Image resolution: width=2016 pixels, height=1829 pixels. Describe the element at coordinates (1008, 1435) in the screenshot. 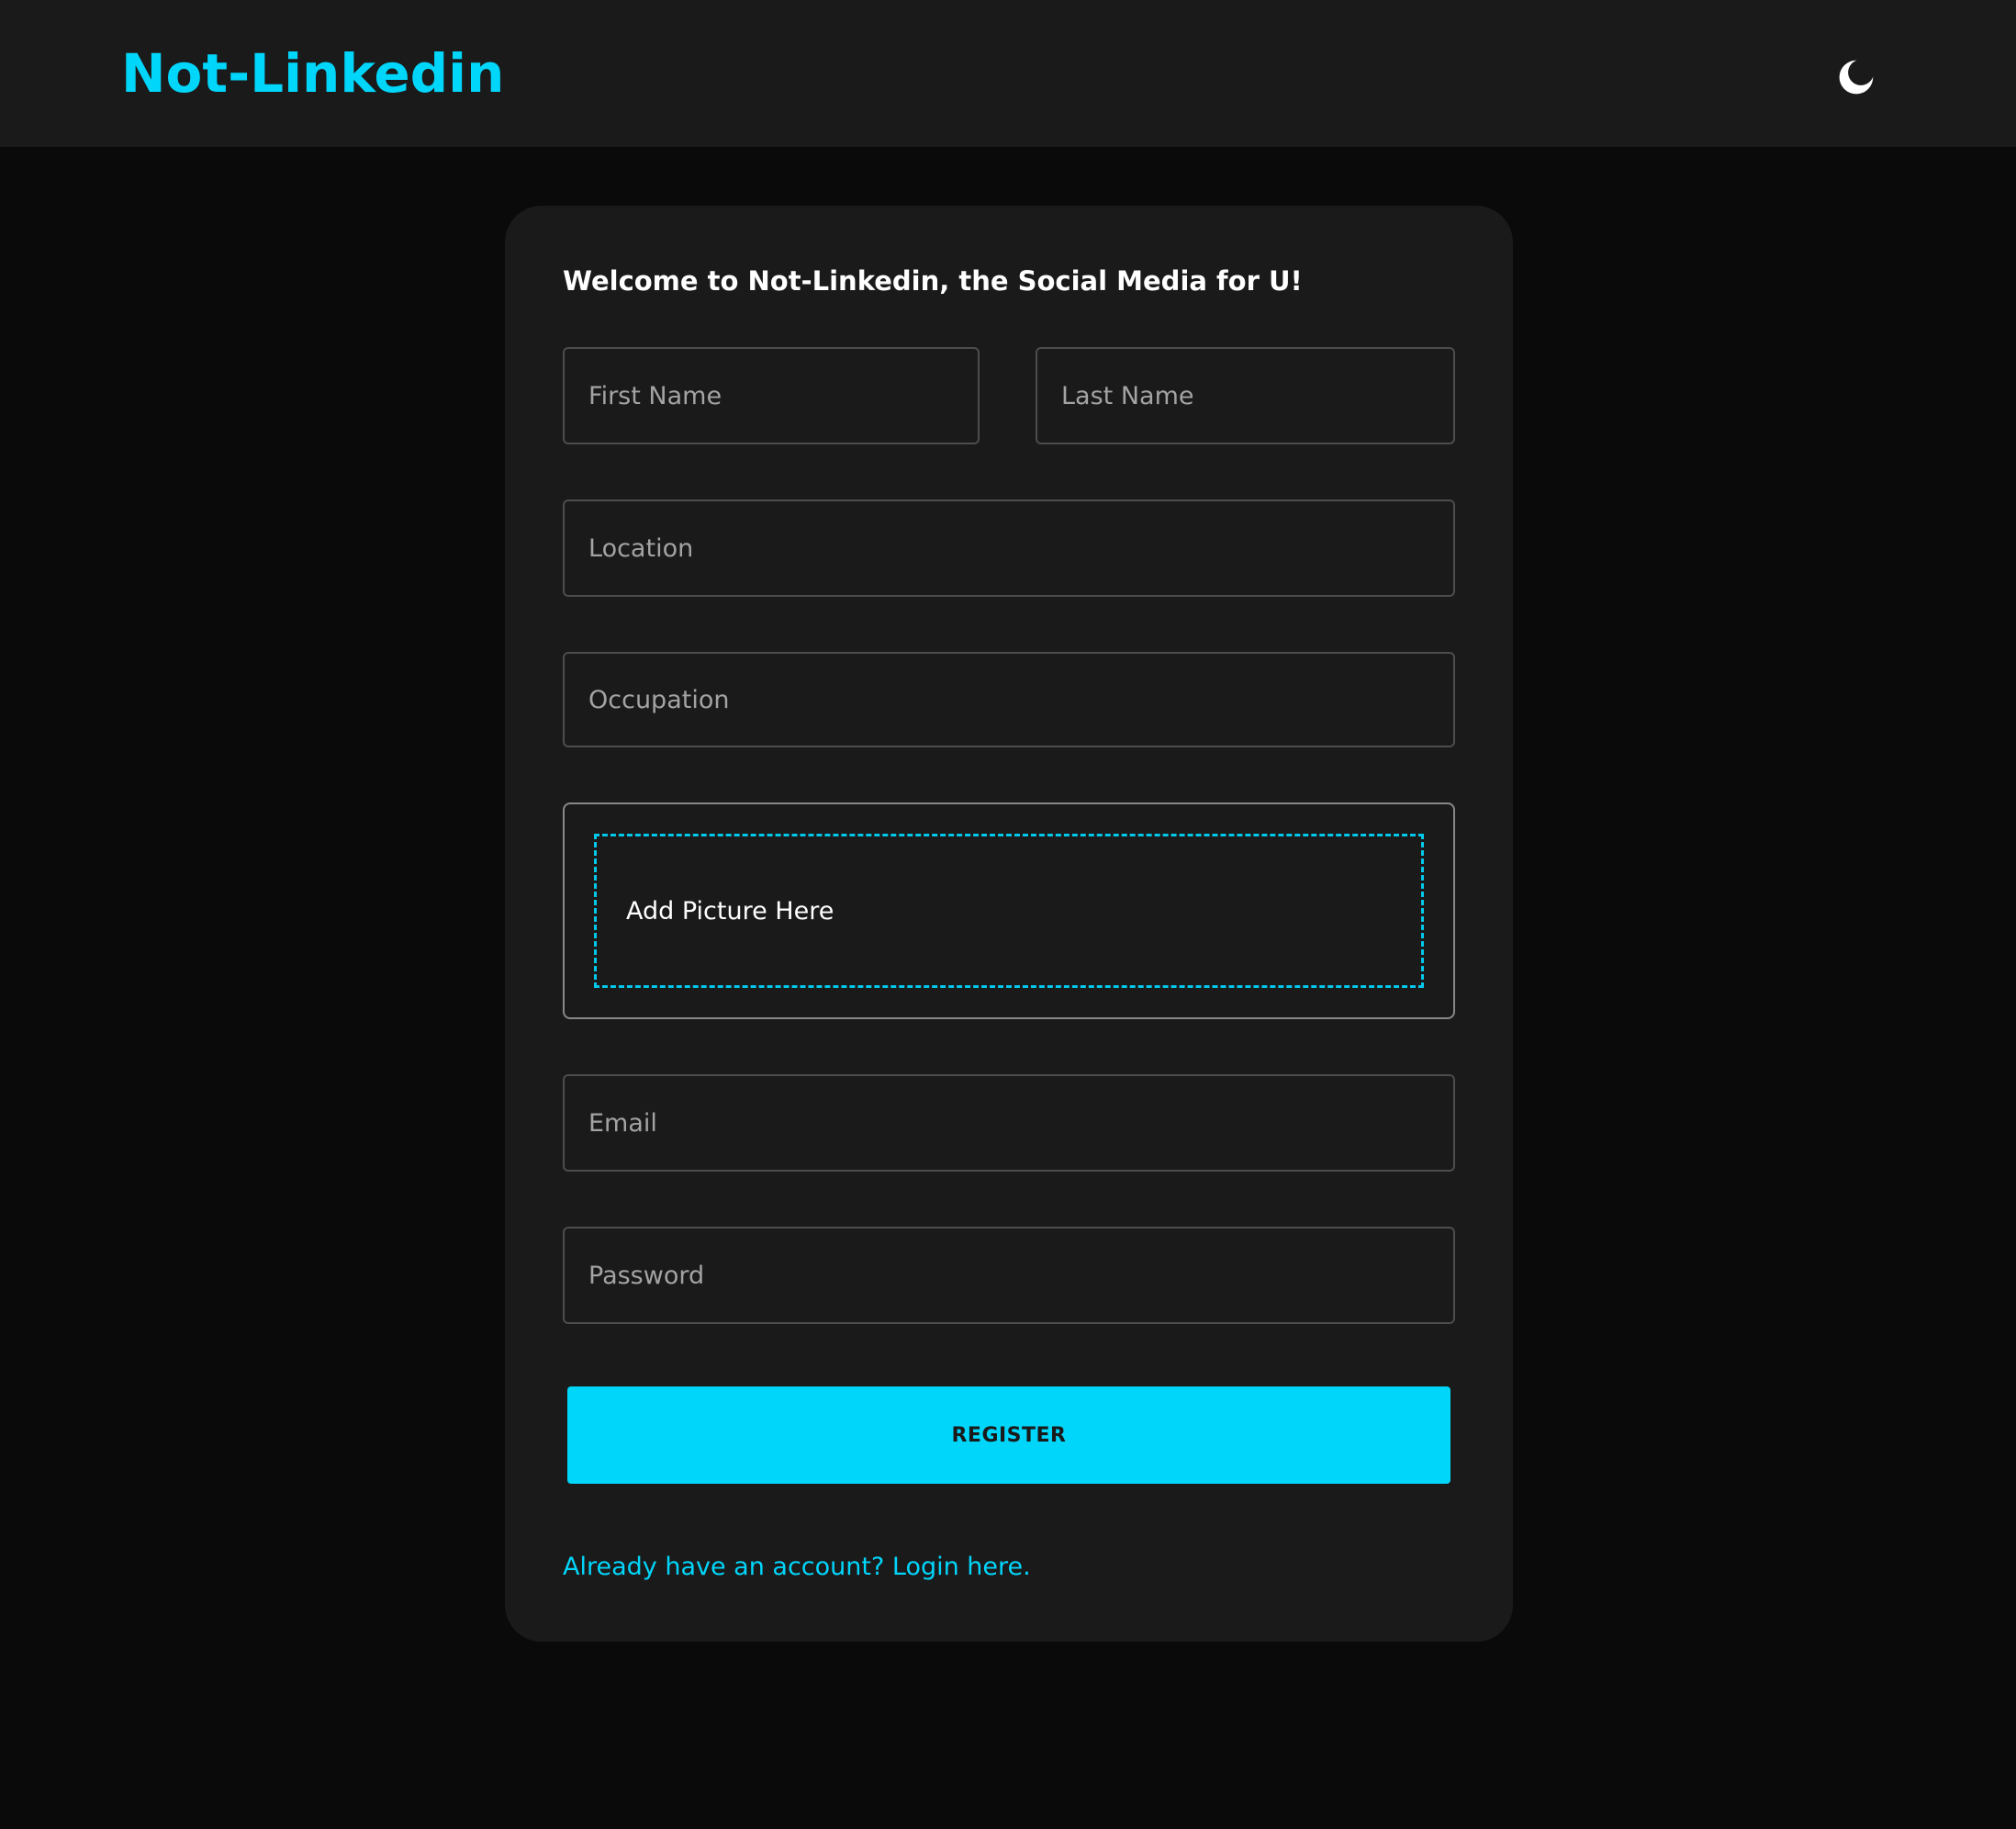

I see `register-button: REGISTER` at that location.